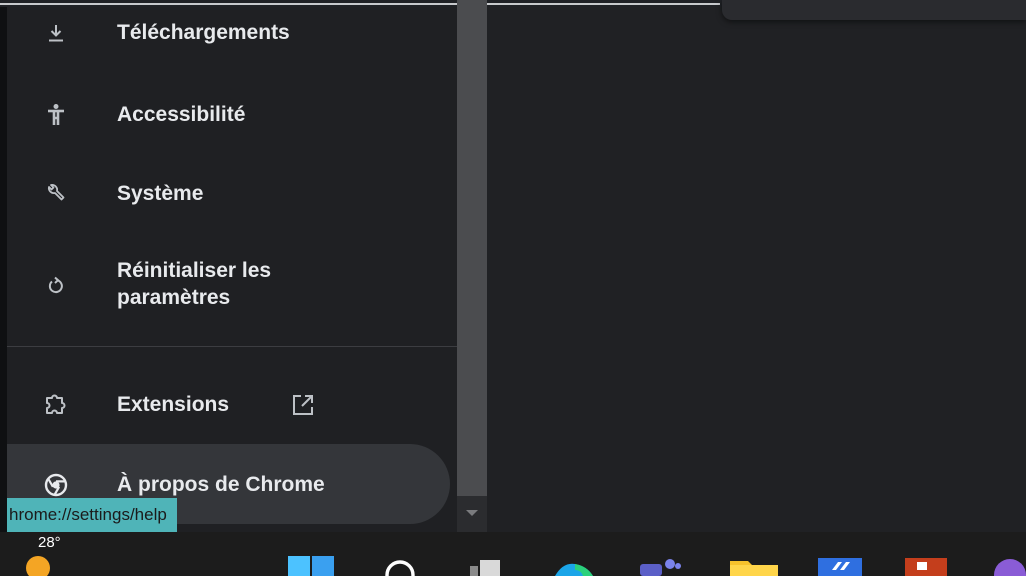 The width and height of the screenshot is (1026, 576). Describe the element at coordinates (840, 567) in the screenshot. I see `visual-studio-icon` at that location.